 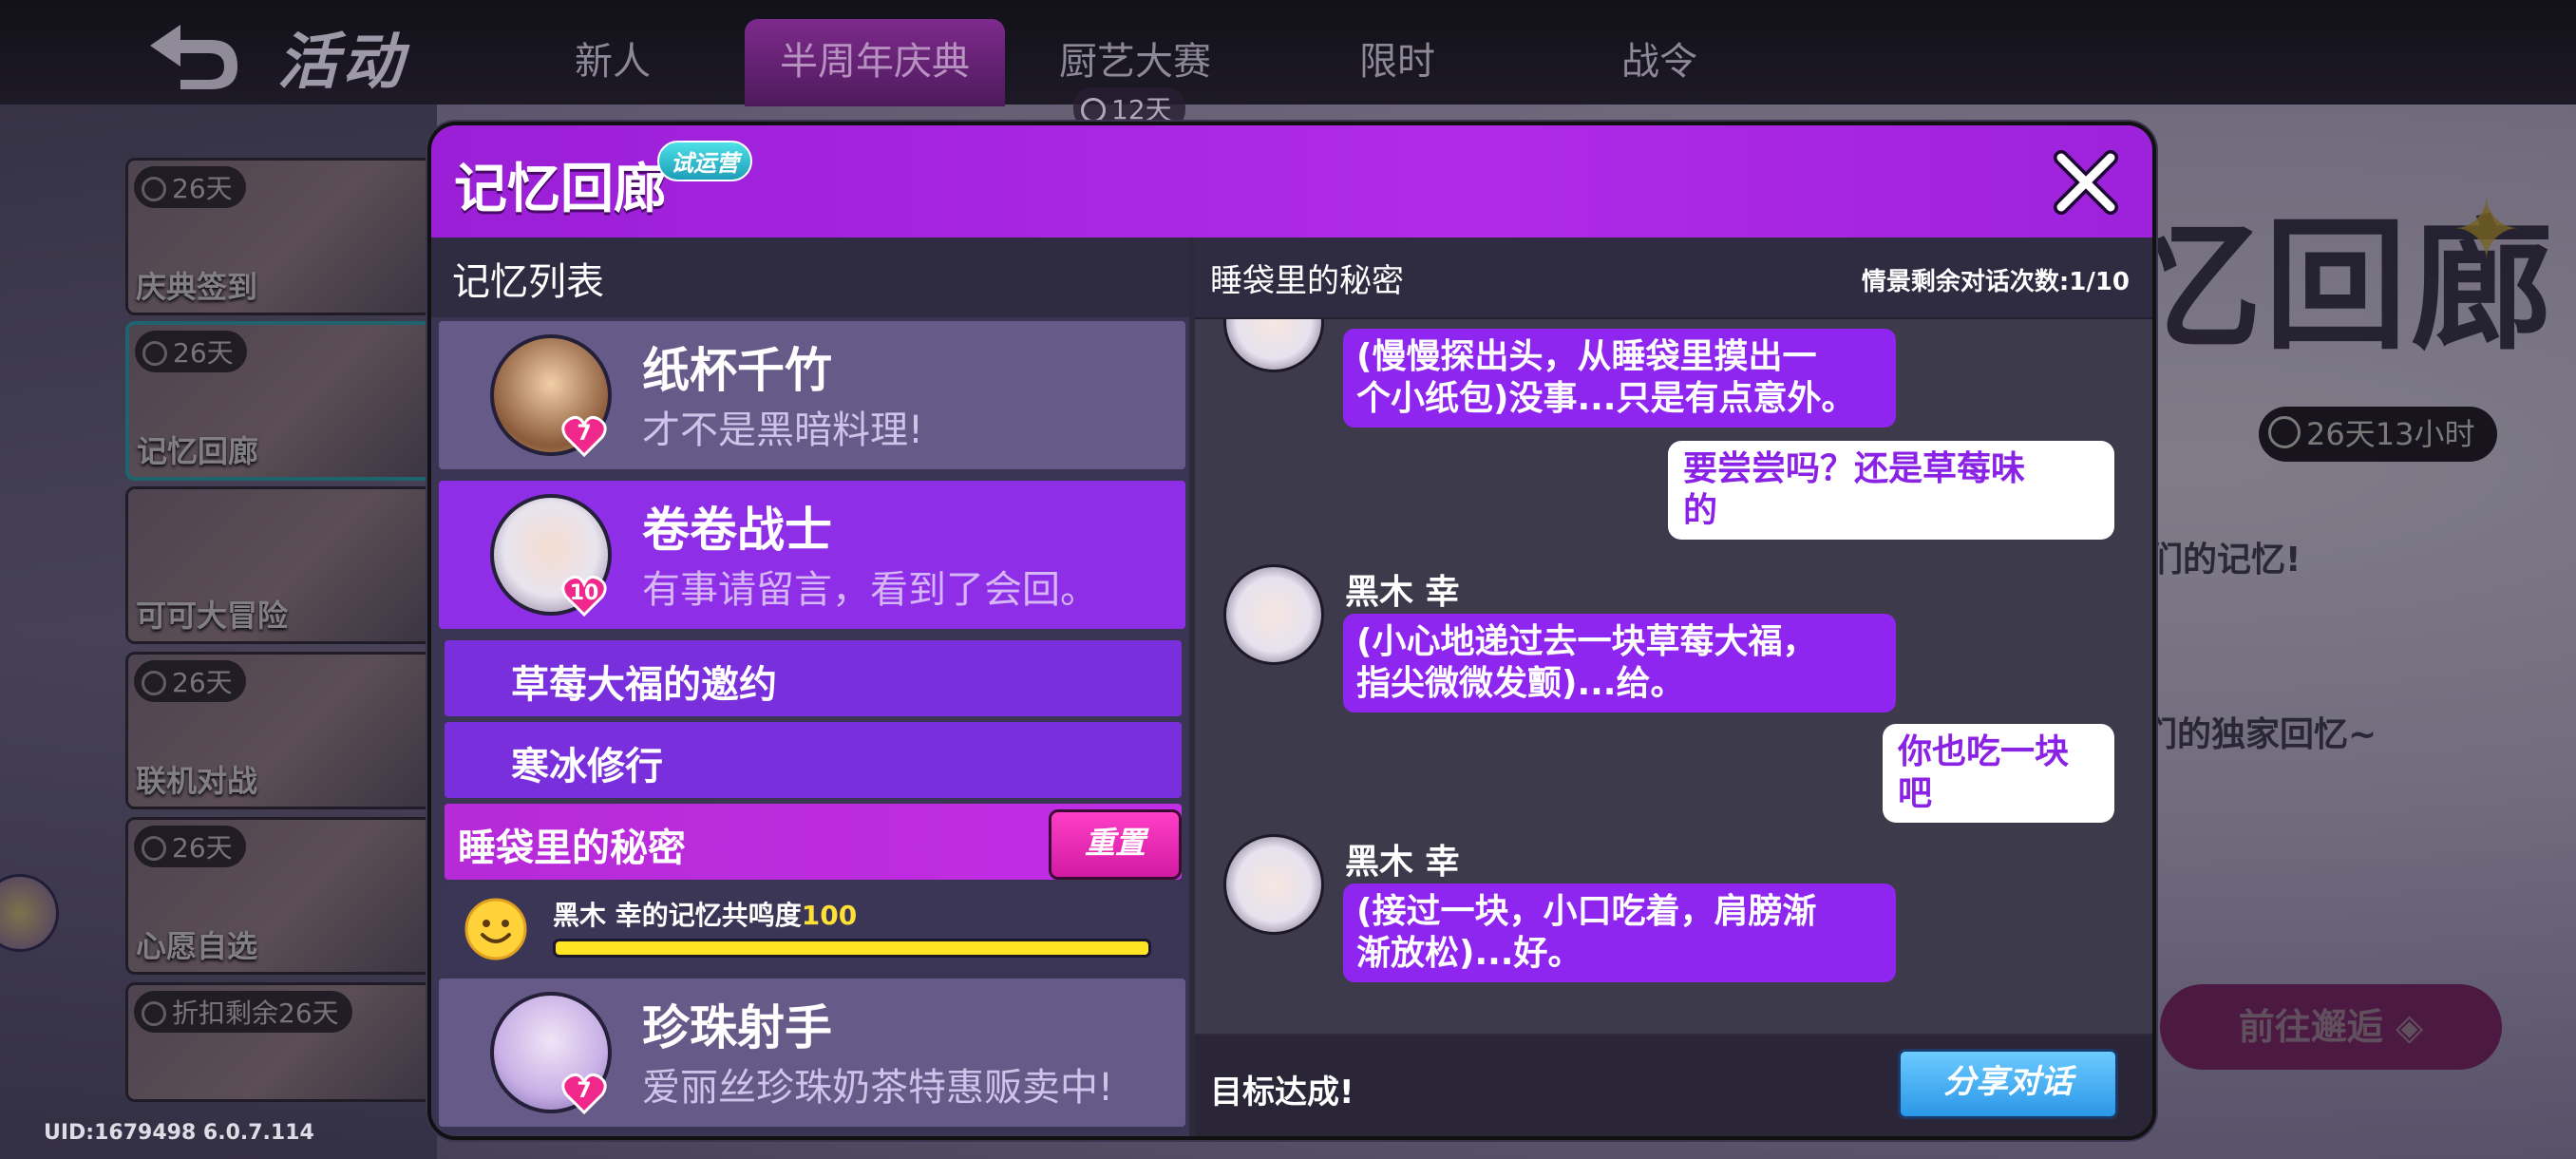 What do you see at coordinates (1619, 378) in the screenshot?
I see `chat-bubble-npc: (慢慢探出头，从睡袋里摸出一 个小纸包)没事...只是有点意外。` at bounding box center [1619, 378].